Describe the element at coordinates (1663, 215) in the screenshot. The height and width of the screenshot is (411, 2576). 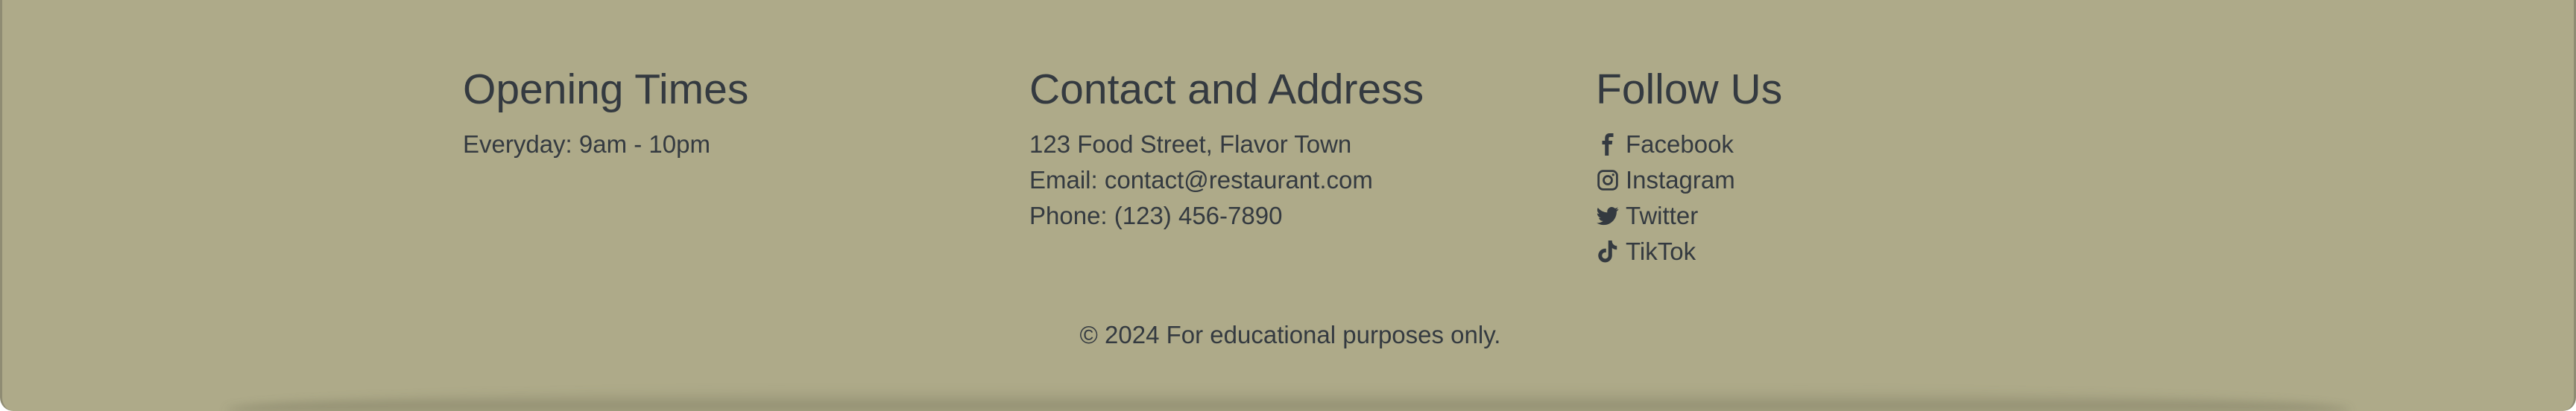
I see `twitter-label: Twitter` at that location.